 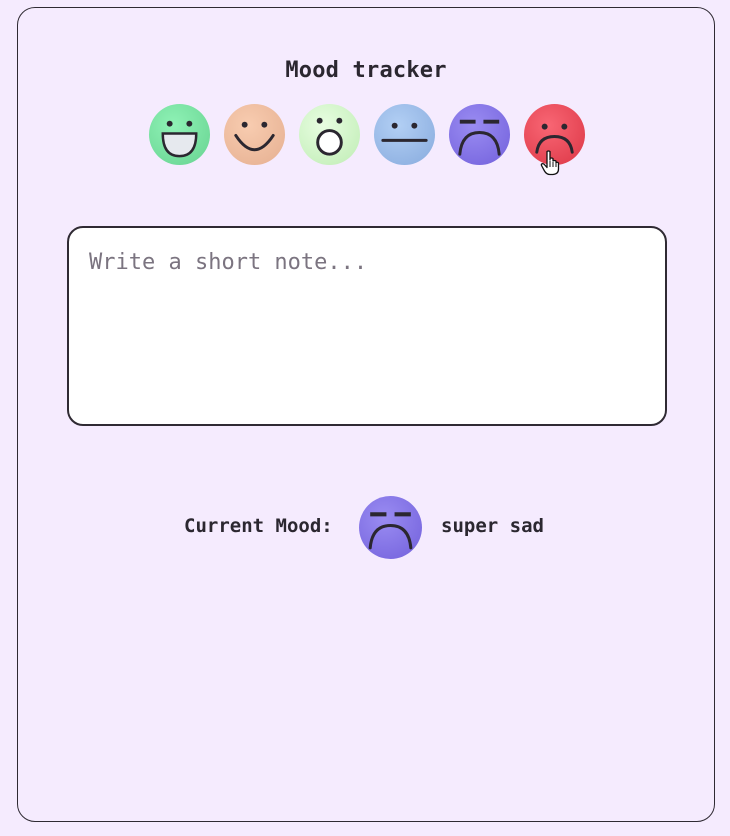 I want to click on mood-option-super-sad, so click(x=479, y=134).